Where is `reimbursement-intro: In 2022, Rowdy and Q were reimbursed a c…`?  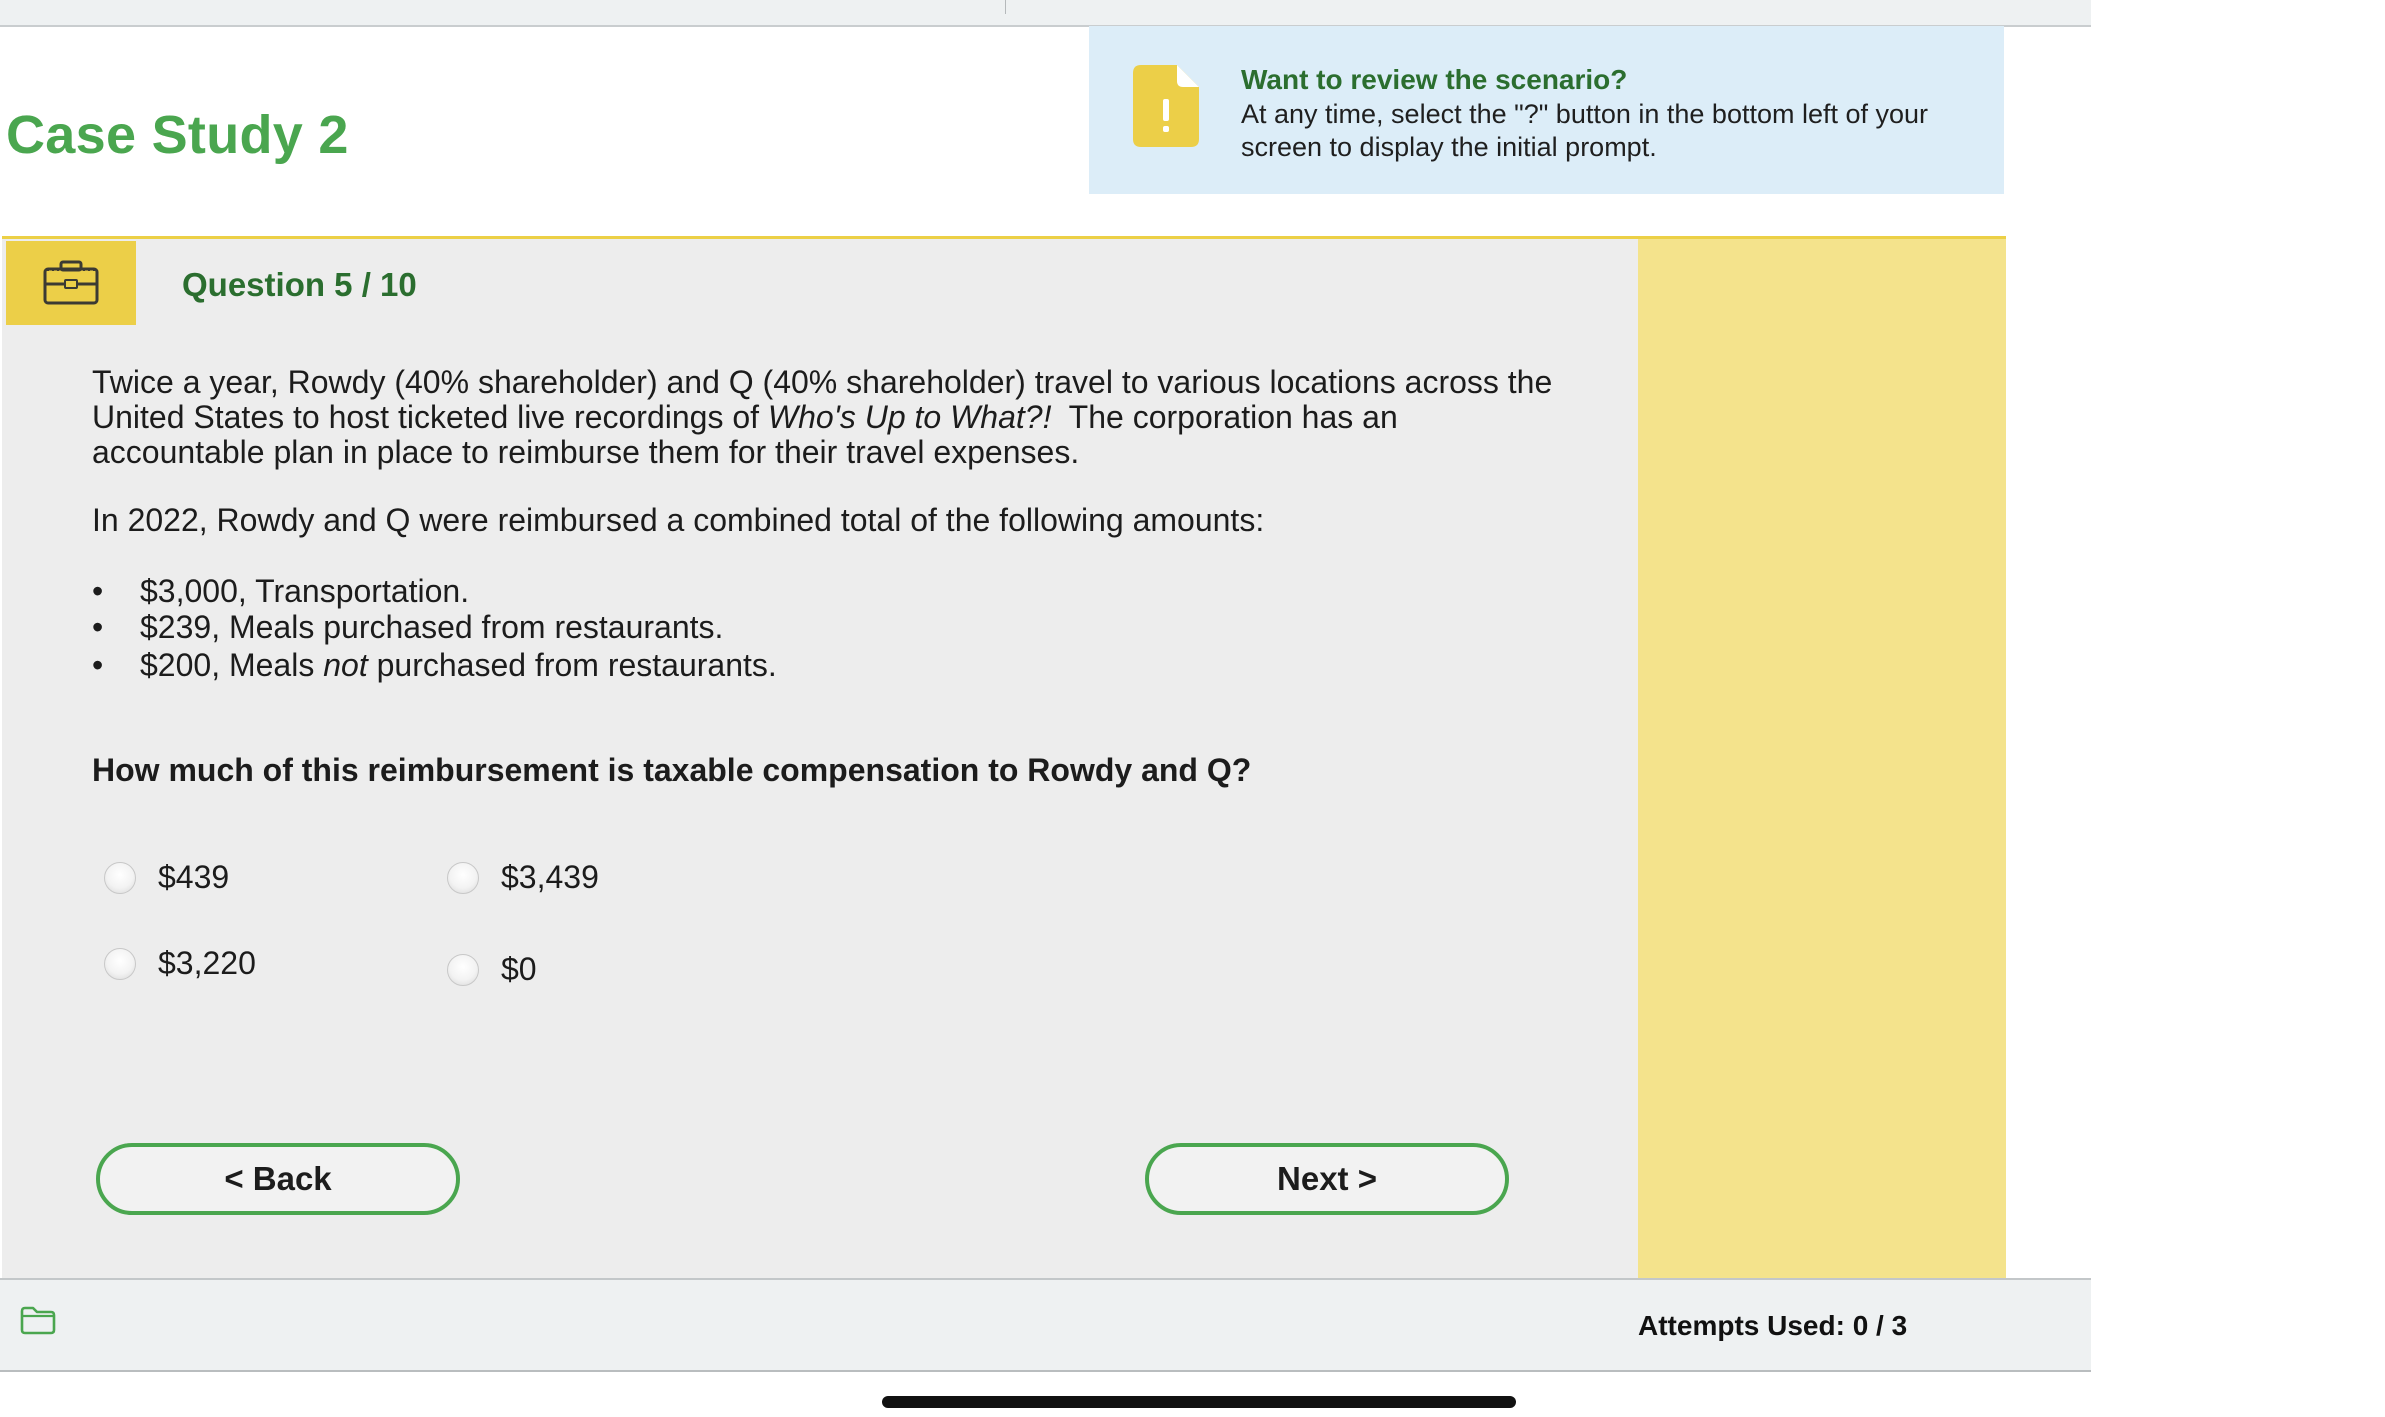
reimbursement-intro: In 2022, Rowdy and Q were reimbursed a c… is located at coordinates (678, 520).